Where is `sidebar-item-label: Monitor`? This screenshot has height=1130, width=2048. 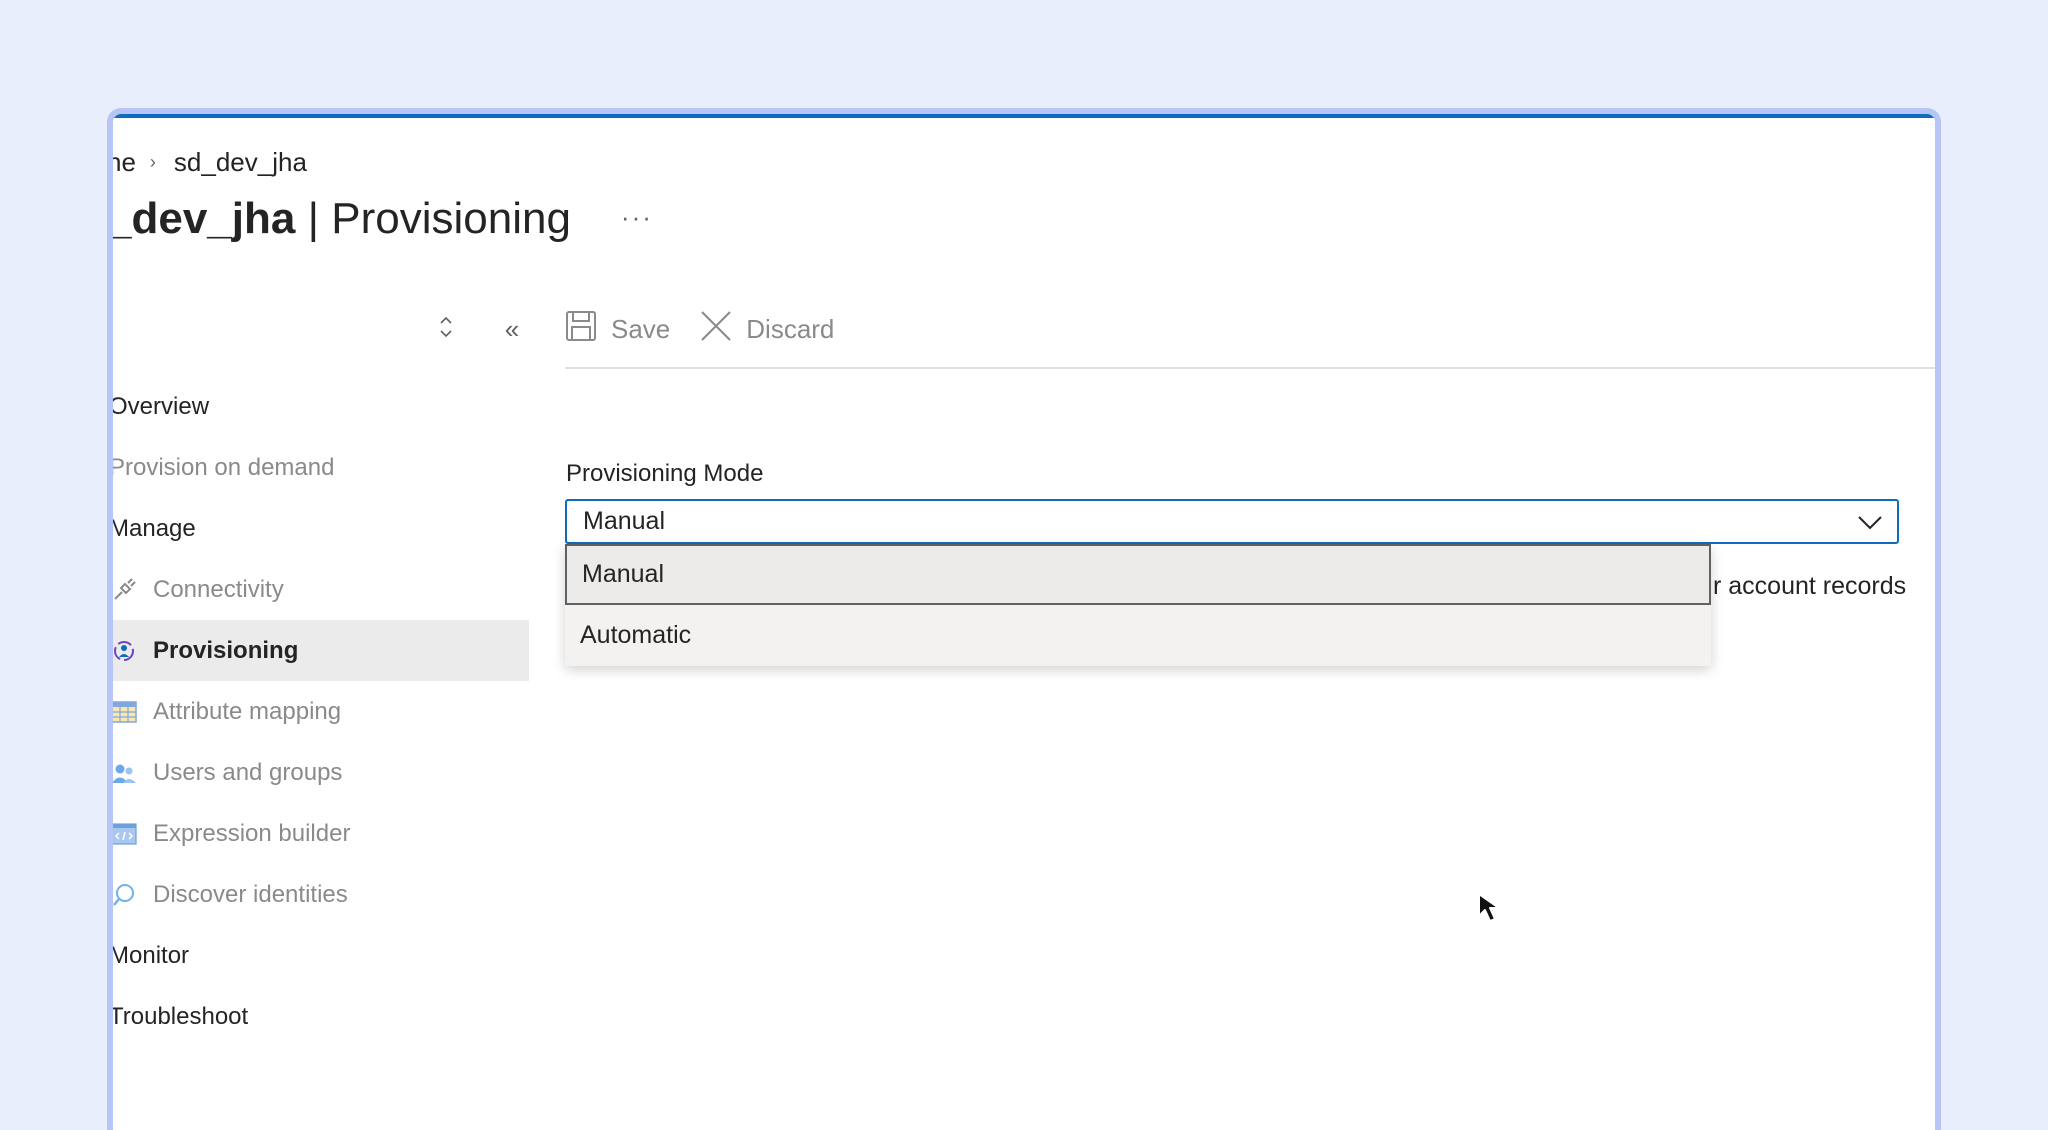
sidebar-item-label: Monitor is located at coordinates (149, 955).